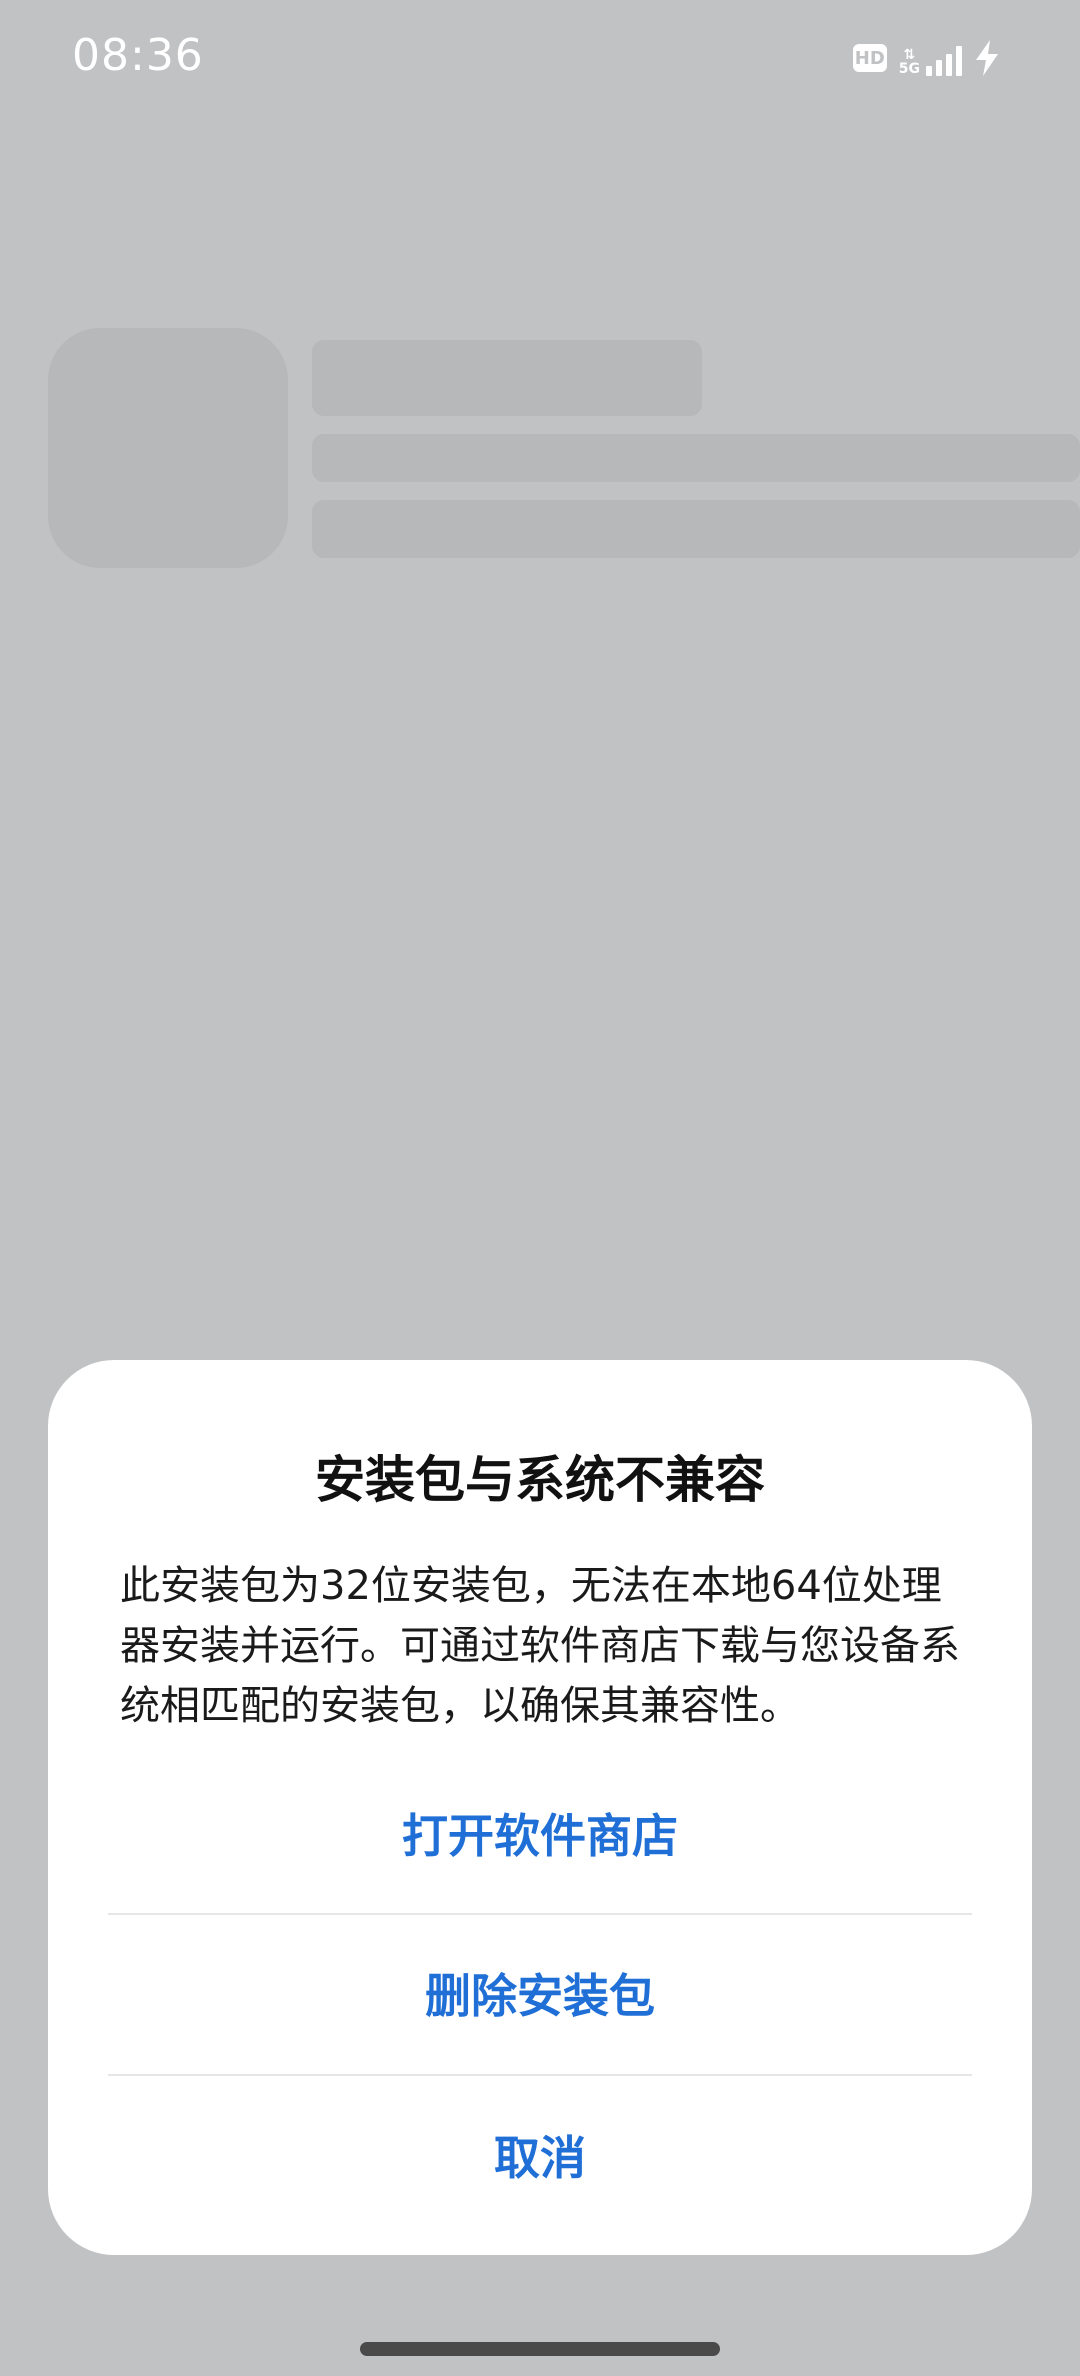  I want to click on status-icons: HD ⇅ 5G, so click(926, 58).